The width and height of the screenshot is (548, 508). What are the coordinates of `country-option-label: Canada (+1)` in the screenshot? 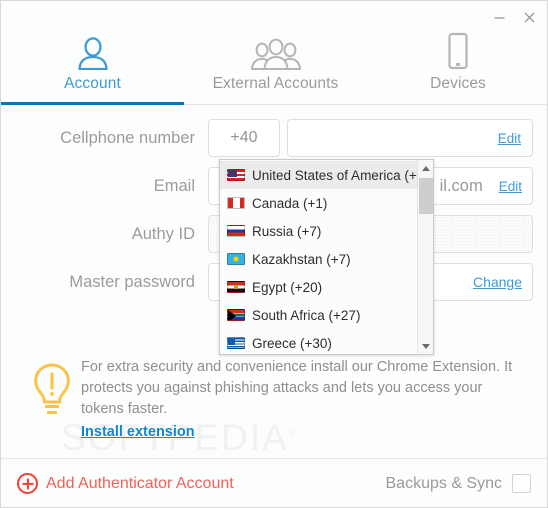 It's located at (290, 203).